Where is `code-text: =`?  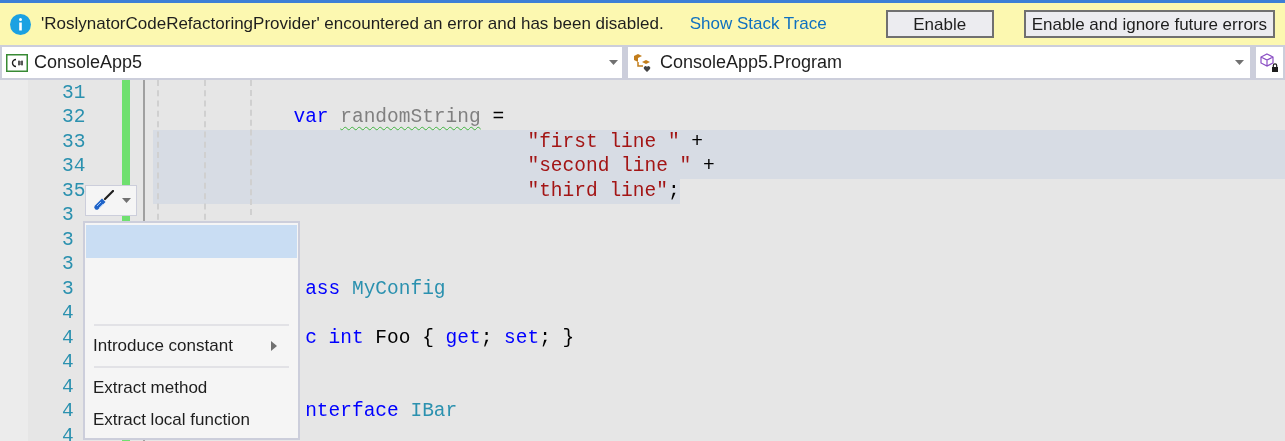
code-text: = is located at coordinates (498, 118).